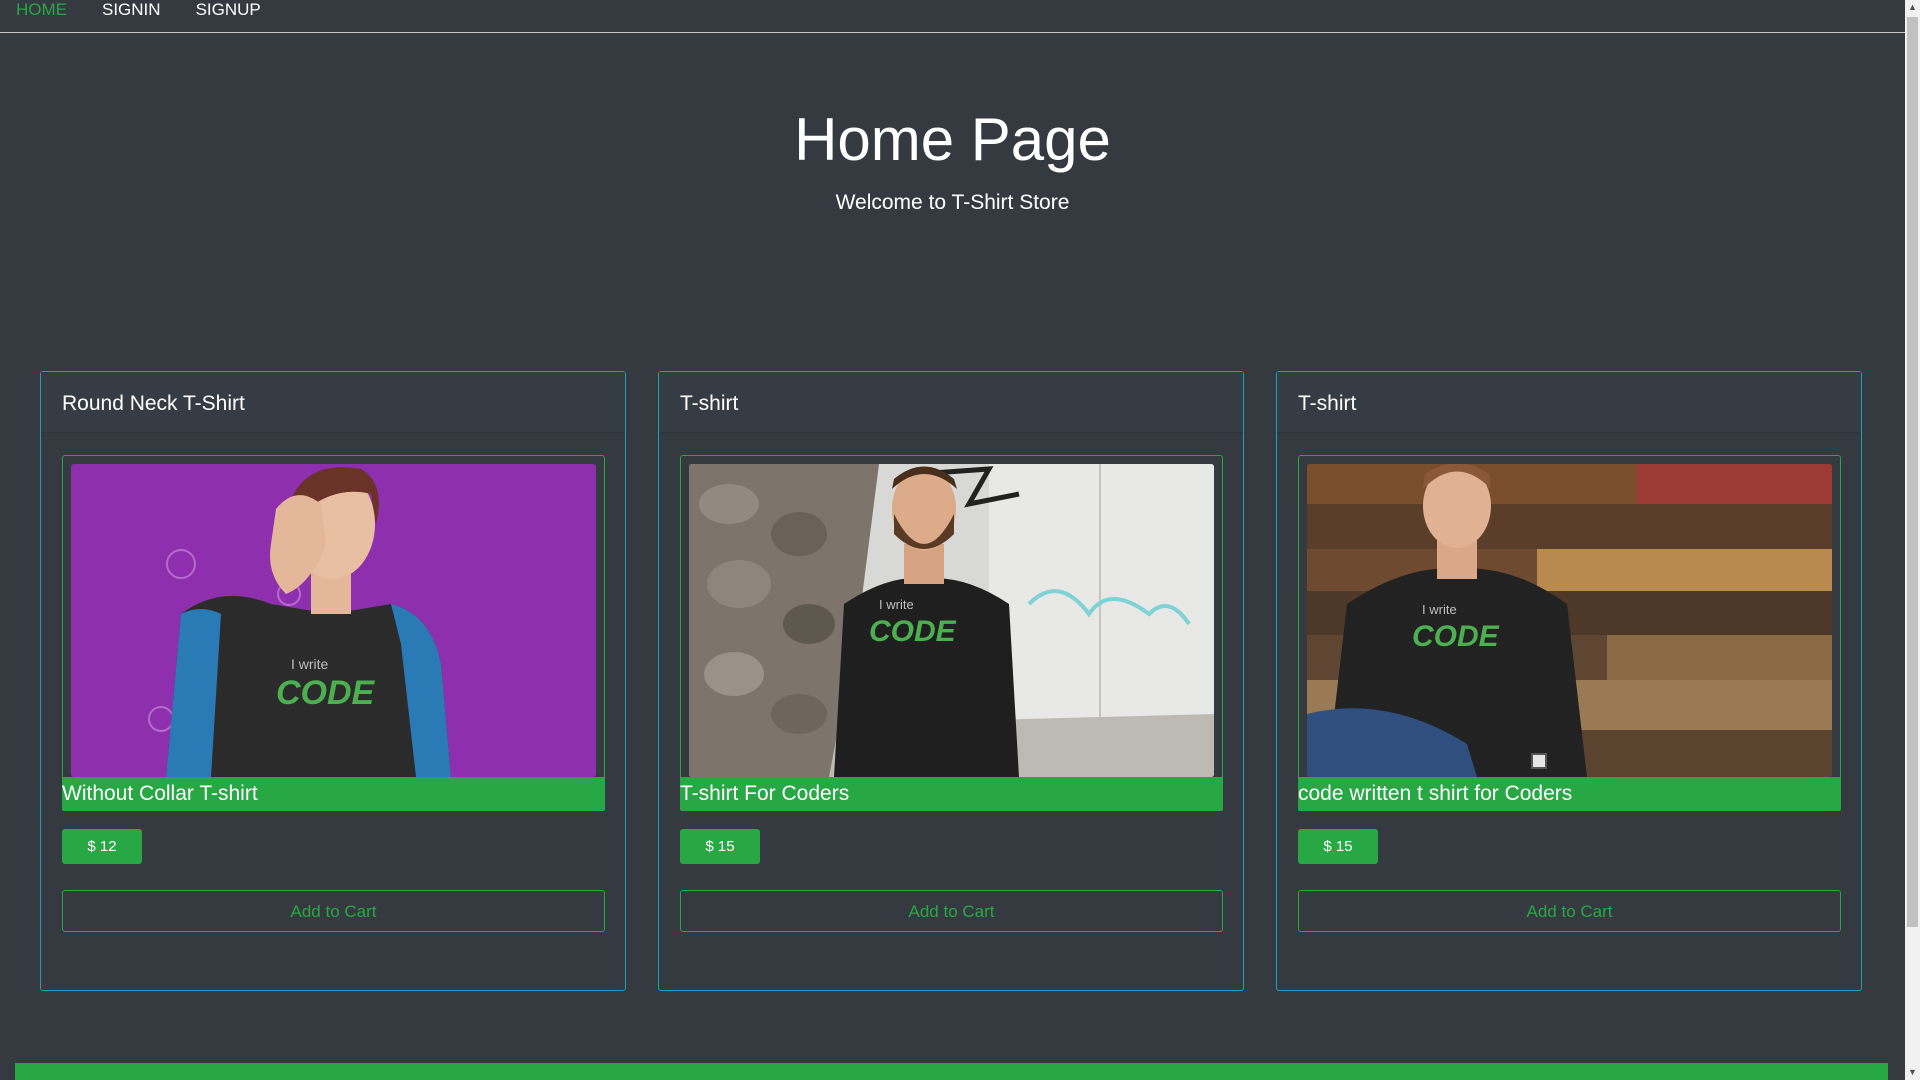 This screenshot has height=1080, width=1920. What do you see at coordinates (333, 402) in the screenshot?
I see `product-card-header: Round Neck T-Shirt` at bounding box center [333, 402].